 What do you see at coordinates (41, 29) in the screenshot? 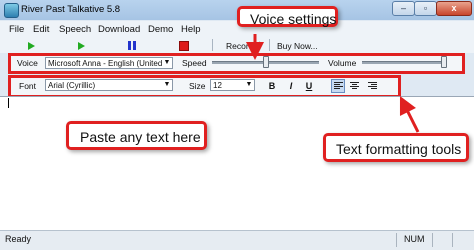
I see `menu-edit: Edit` at bounding box center [41, 29].